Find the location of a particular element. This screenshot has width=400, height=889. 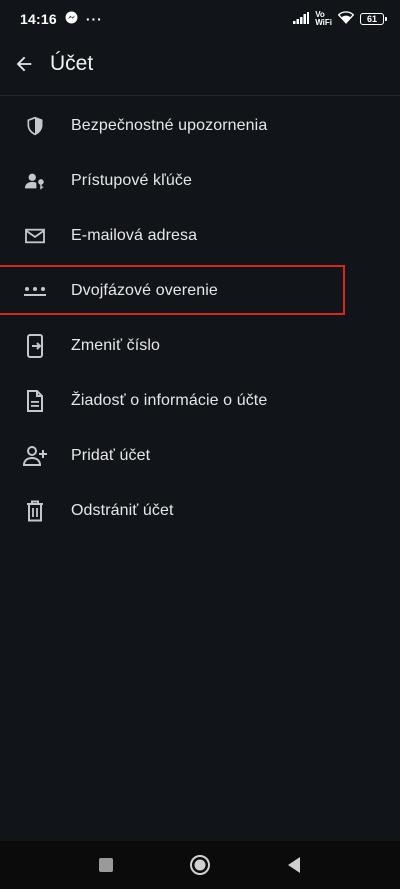

back-nav-button is located at coordinates (294, 865).